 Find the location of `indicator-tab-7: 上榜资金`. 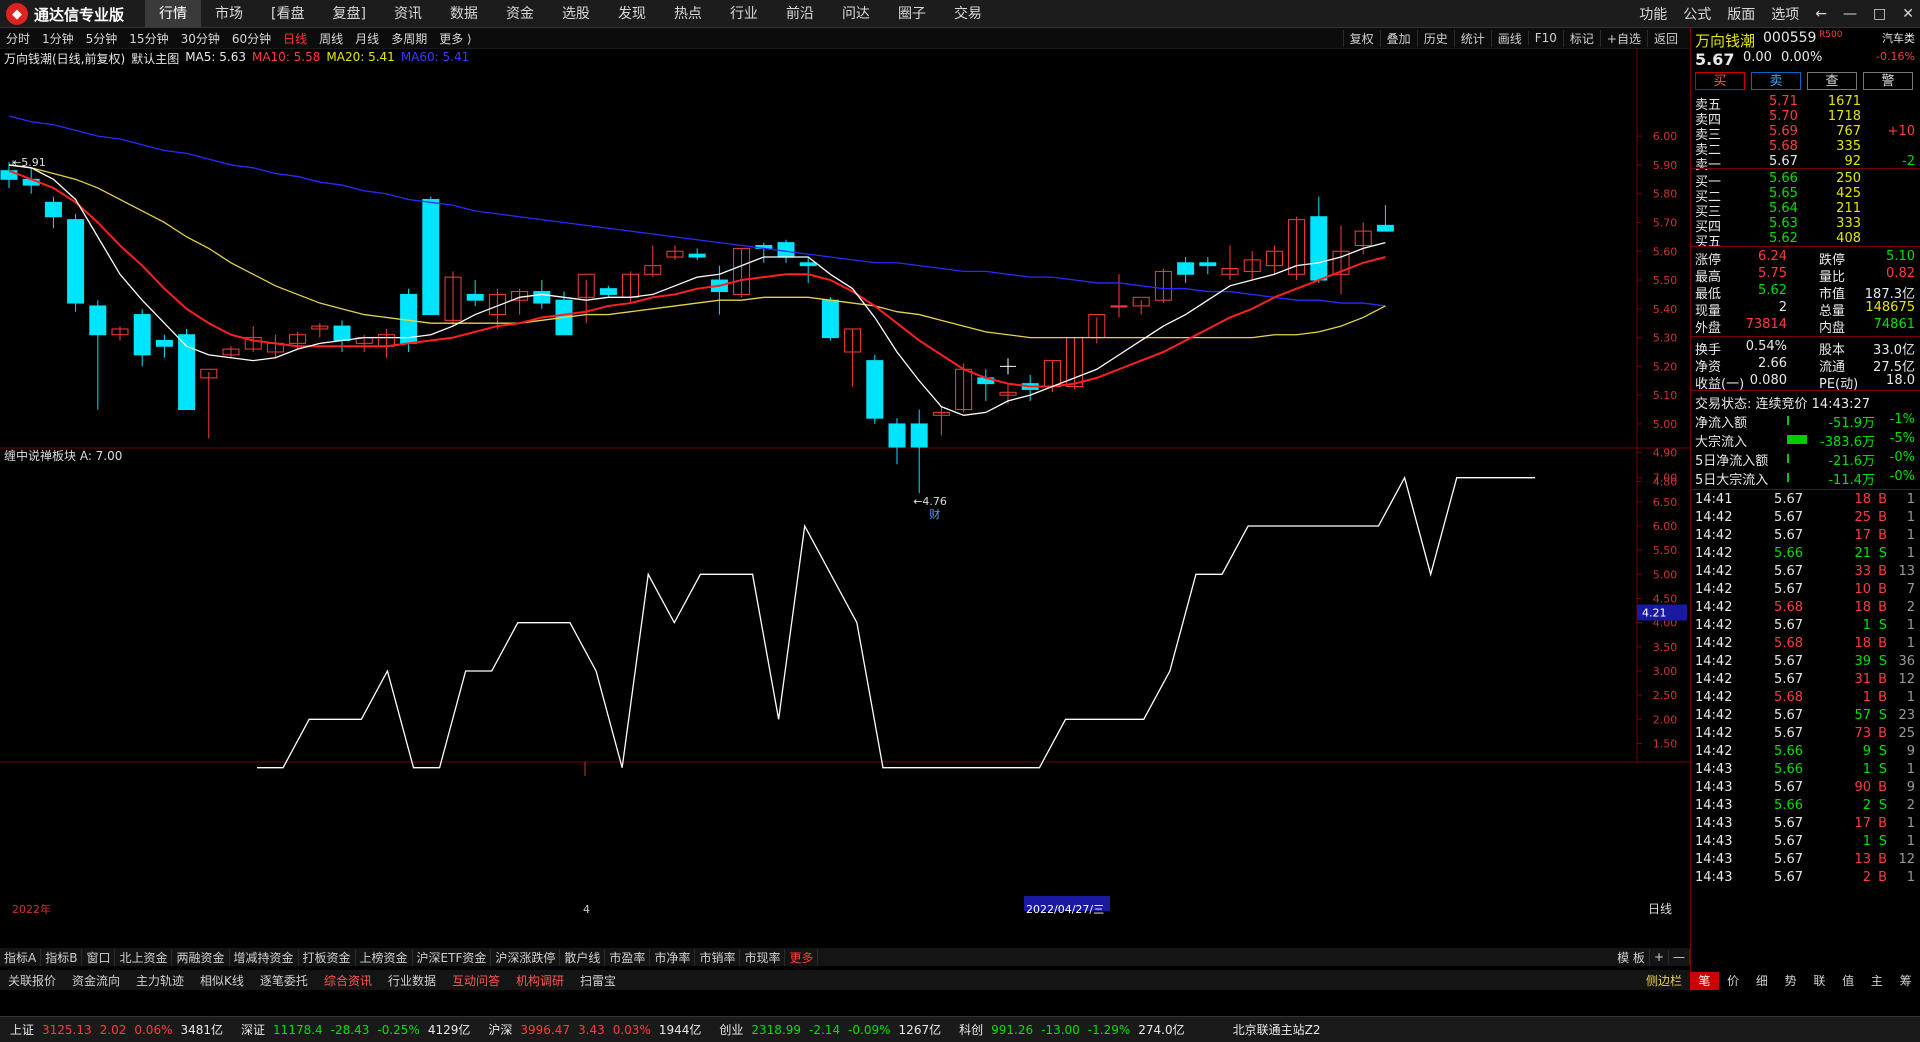

indicator-tab-7: 上榜资金 is located at coordinates (384, 957).